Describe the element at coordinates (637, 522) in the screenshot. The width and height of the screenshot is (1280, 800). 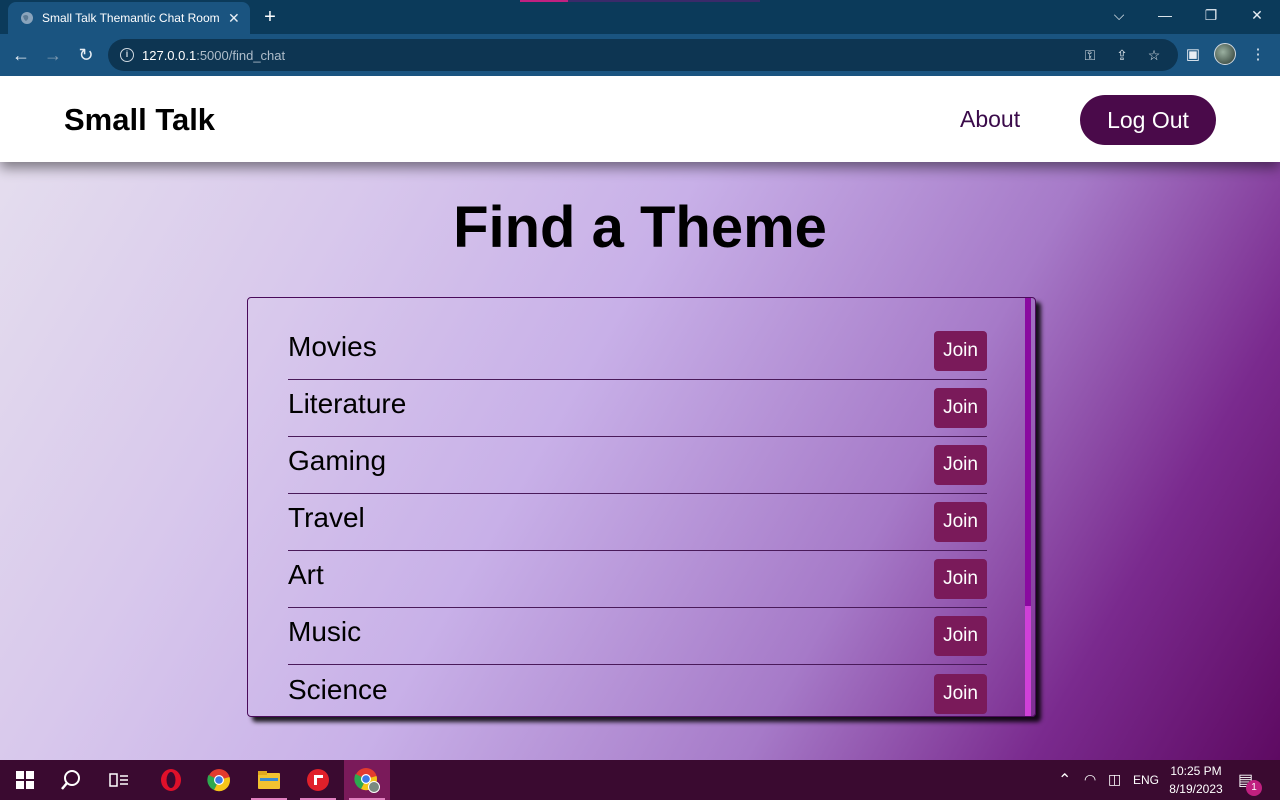
I see `theme-row: Travel Join` at that location.